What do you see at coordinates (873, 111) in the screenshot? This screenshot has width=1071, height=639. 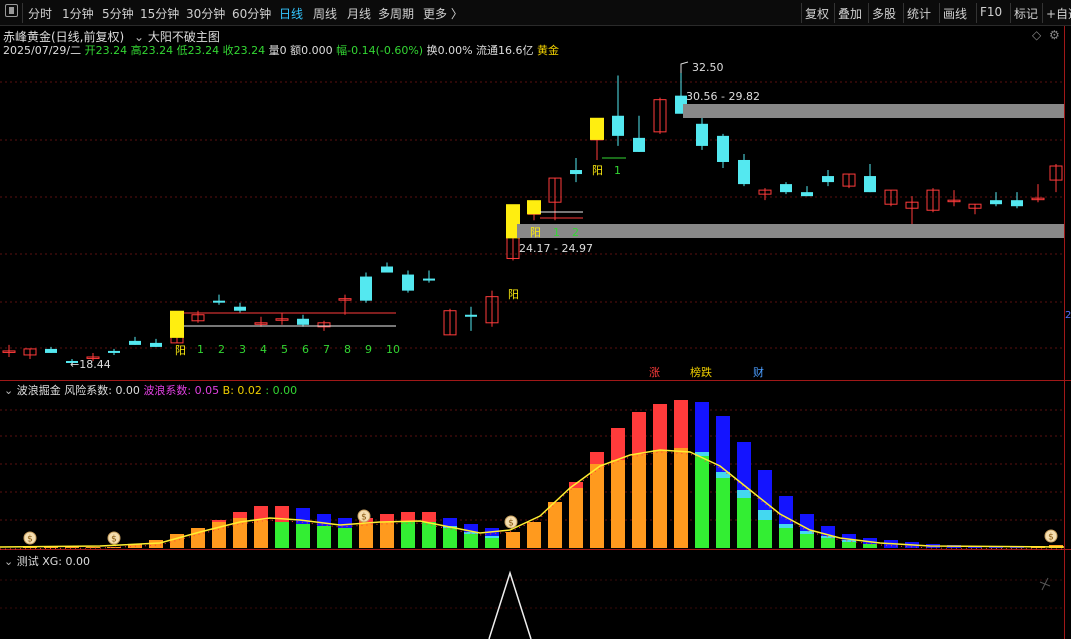 I see `range-band-upper` at bounding box center [873, 111].